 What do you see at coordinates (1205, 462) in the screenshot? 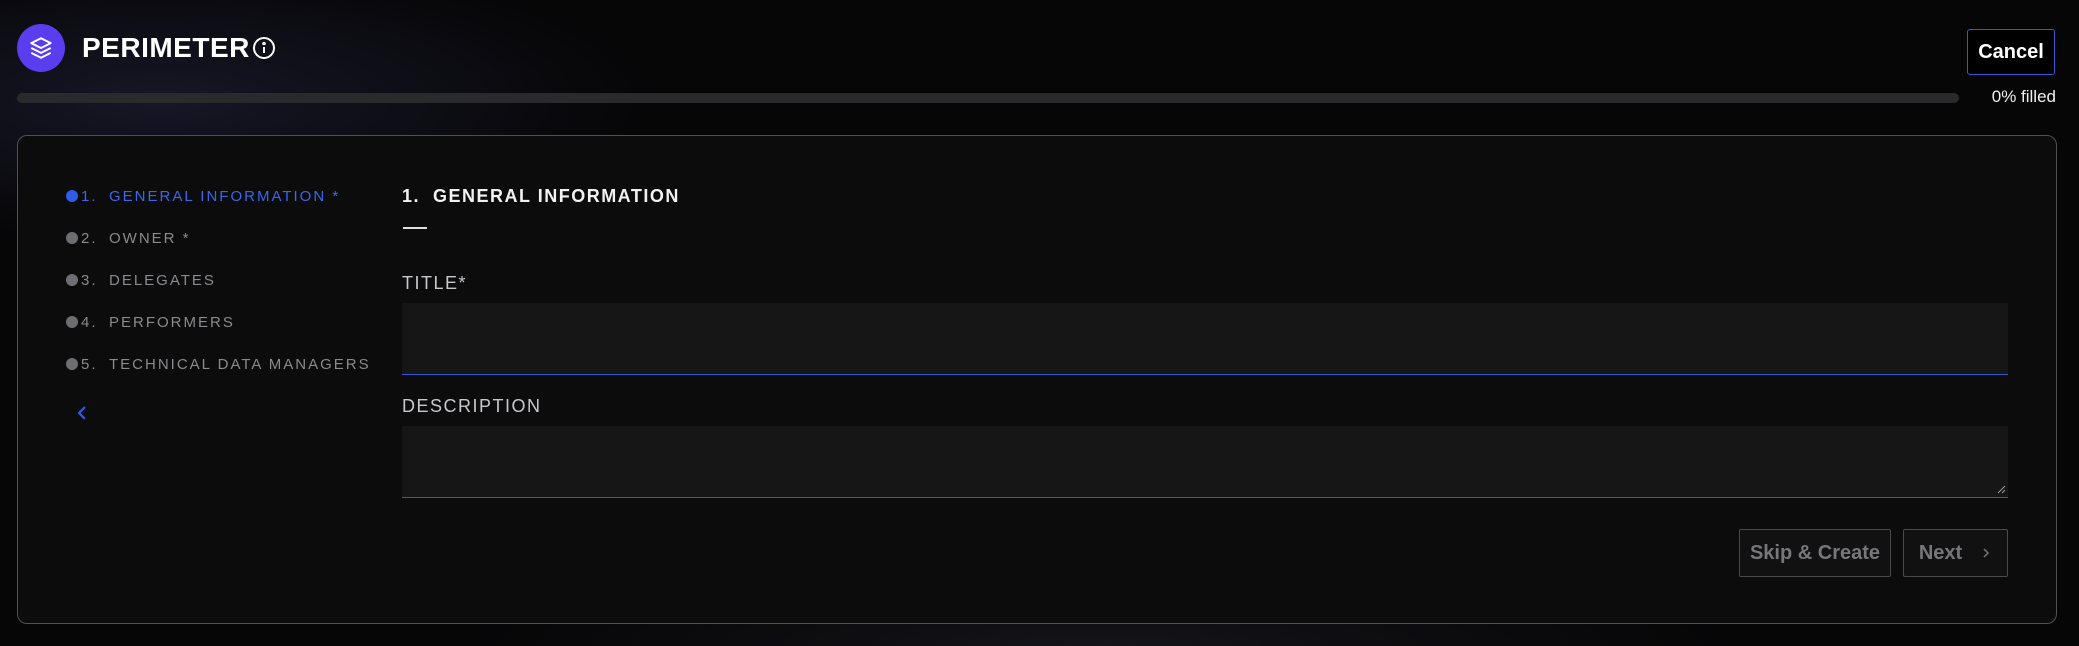
I see `description-textarea` at bounding box center [1205, 462].